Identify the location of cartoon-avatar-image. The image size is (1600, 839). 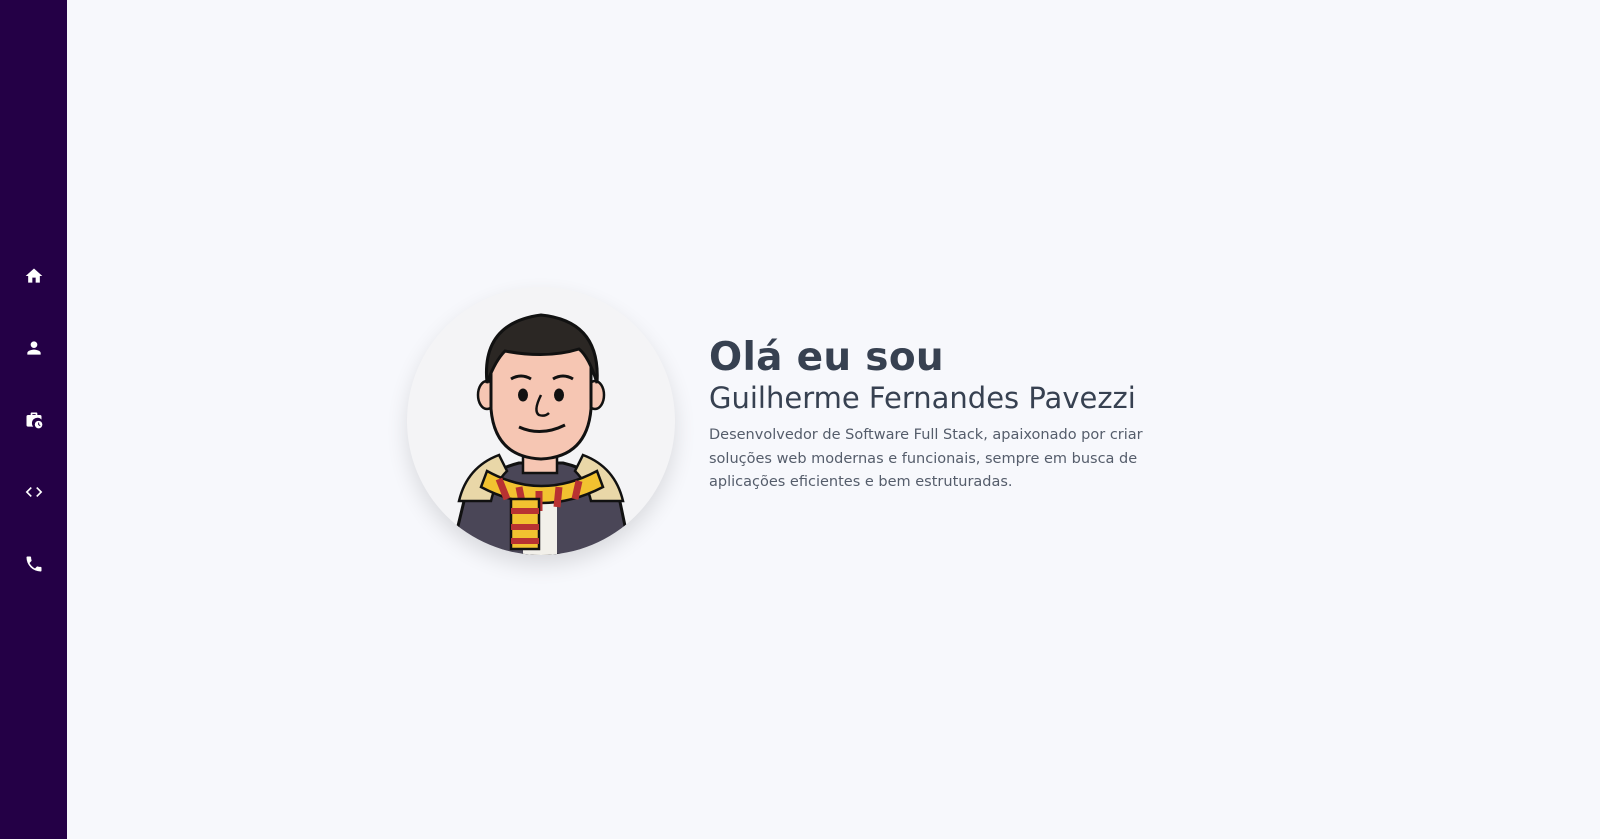
(541, 421).